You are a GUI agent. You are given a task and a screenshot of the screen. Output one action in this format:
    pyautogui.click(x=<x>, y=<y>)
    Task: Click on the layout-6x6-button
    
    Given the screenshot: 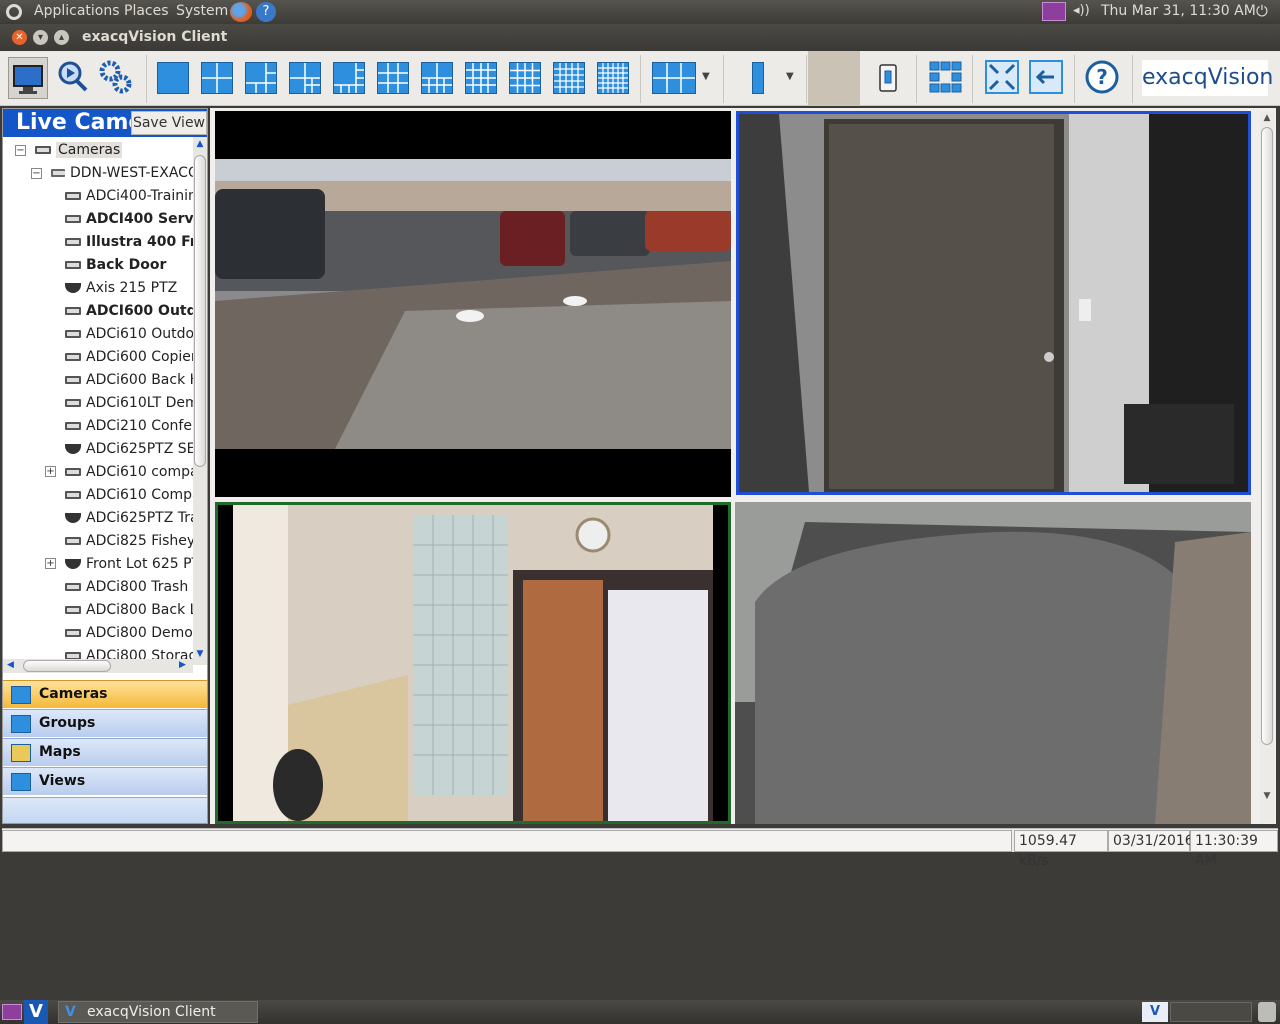 What is the action you would take?
    pyautogui.click(x=613, y=78)
    